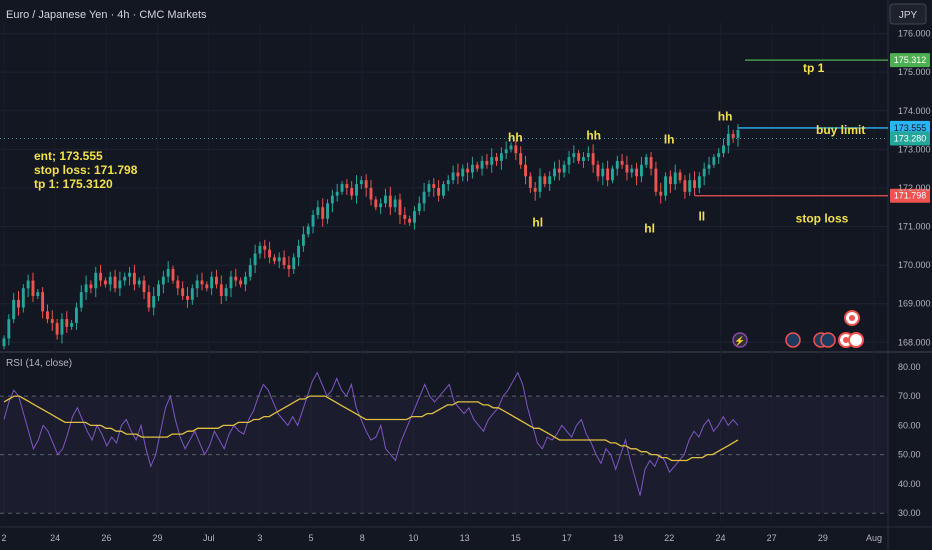  I want to click on currency-button: JPY, so click(908, 14).